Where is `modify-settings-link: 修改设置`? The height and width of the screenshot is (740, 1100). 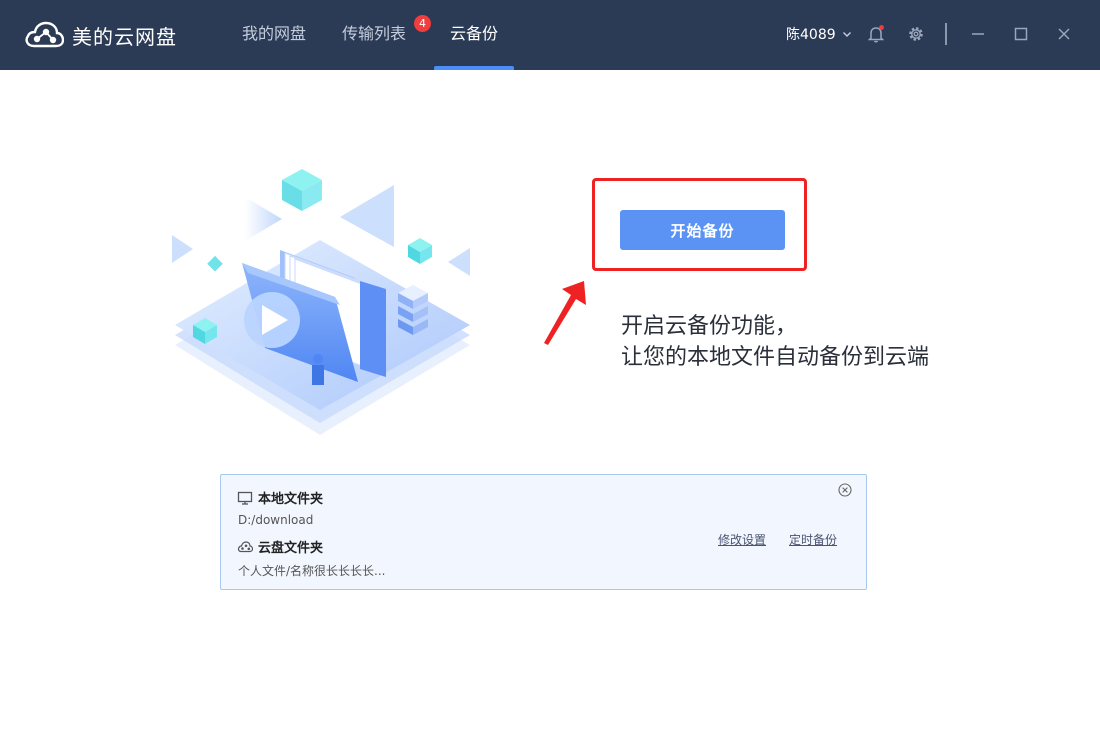
modify-settings-link: 修改设置 is located at coordinates (742, 539).